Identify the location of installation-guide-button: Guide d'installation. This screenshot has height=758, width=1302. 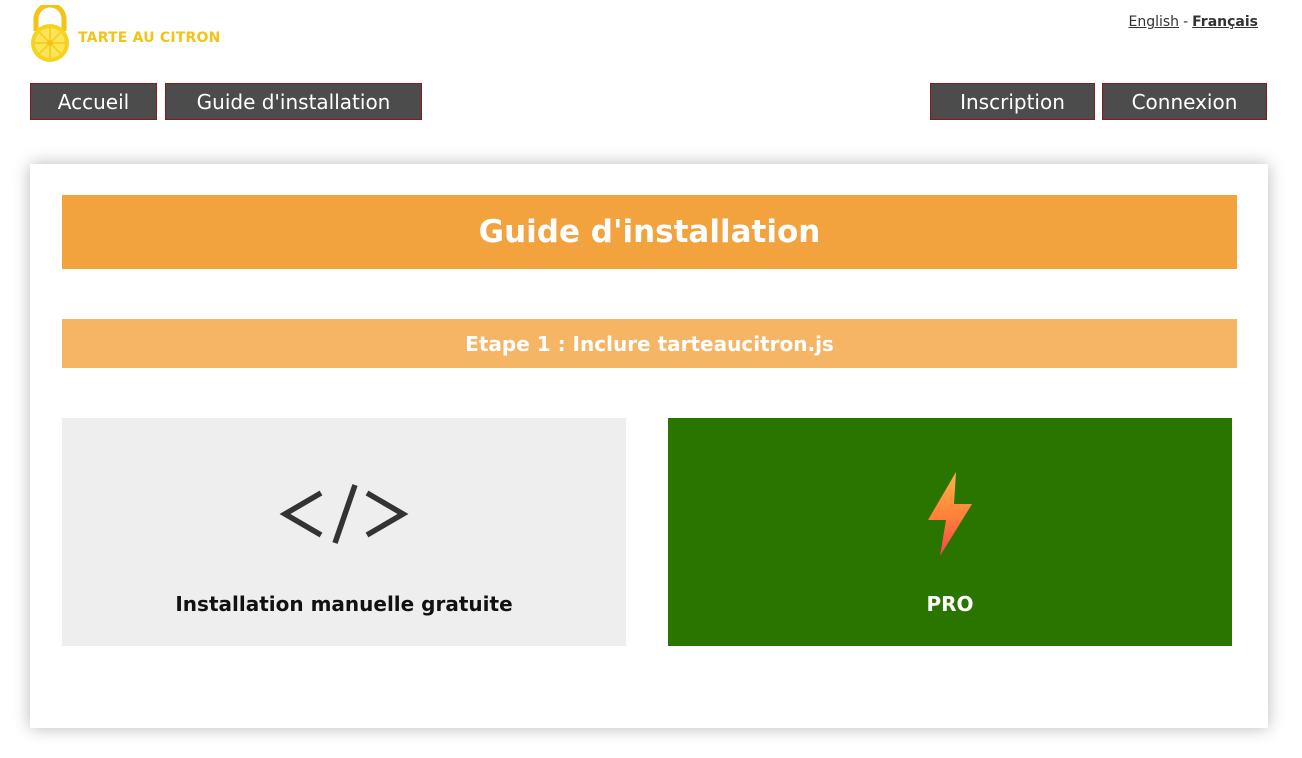
(293, 101).